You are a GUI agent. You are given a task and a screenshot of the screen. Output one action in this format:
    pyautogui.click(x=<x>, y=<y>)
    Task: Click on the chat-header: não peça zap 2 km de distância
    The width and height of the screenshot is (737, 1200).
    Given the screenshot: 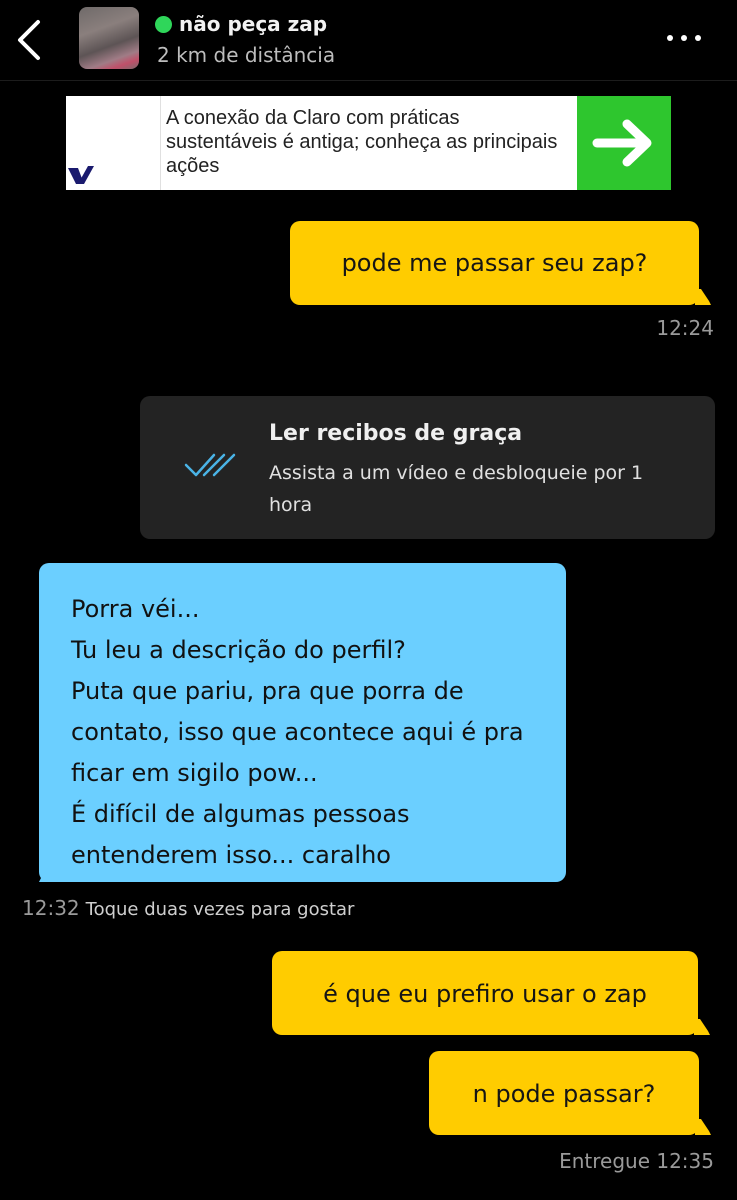 What is the action you would take?
    pyautogui.click(x=368, y=40)
    